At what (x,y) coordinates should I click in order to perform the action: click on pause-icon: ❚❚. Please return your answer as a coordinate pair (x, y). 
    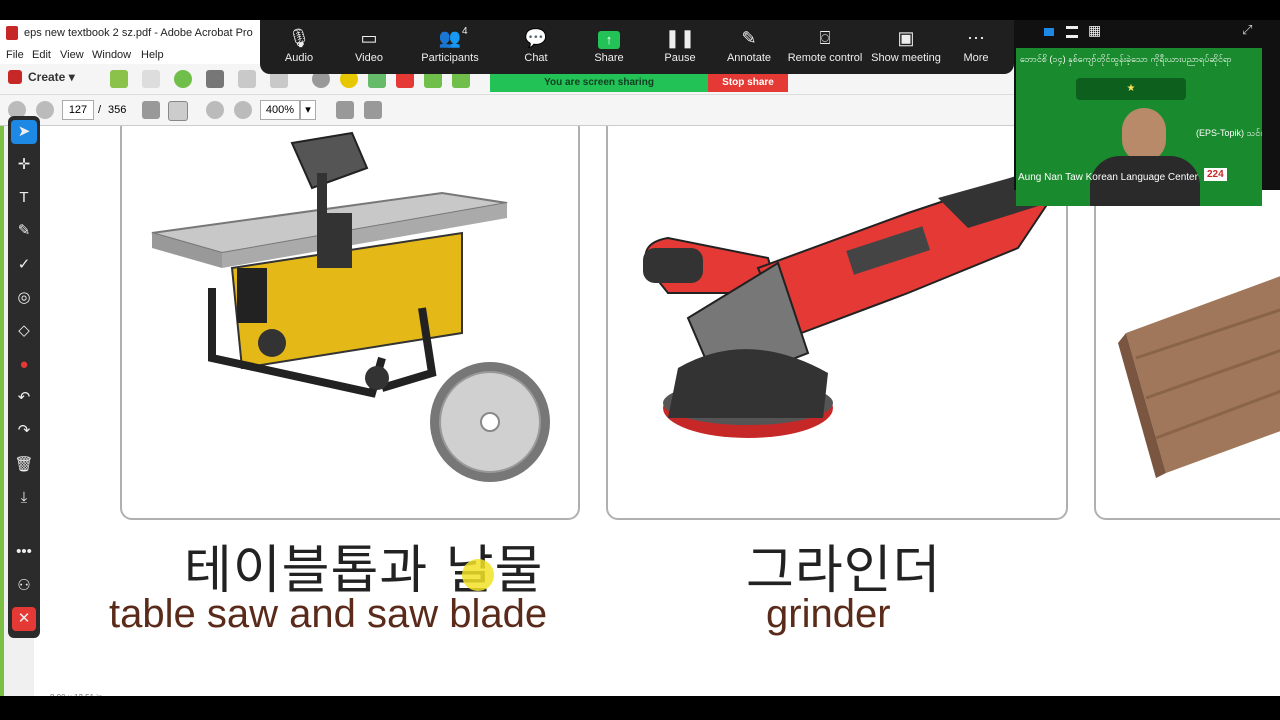
    Looking at the image, I should click on (680, 38).